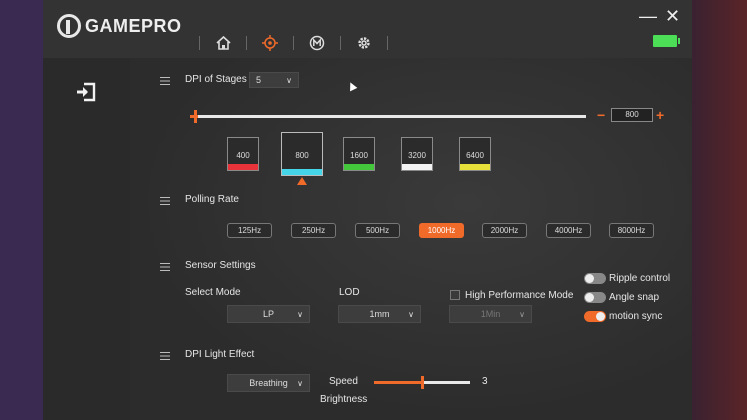 The height and width of the screenshot is (420, 747). I want to click on dpi-stage-value: 6400, so click(475, 155).